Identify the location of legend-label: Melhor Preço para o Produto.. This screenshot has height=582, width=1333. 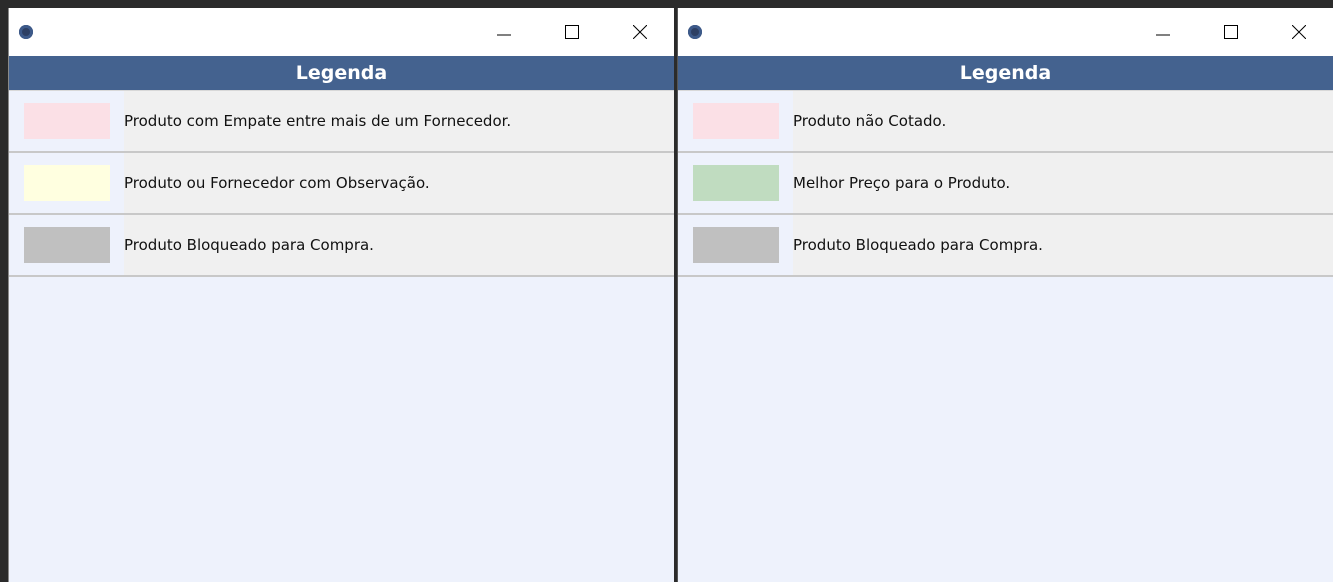
(902, 183).